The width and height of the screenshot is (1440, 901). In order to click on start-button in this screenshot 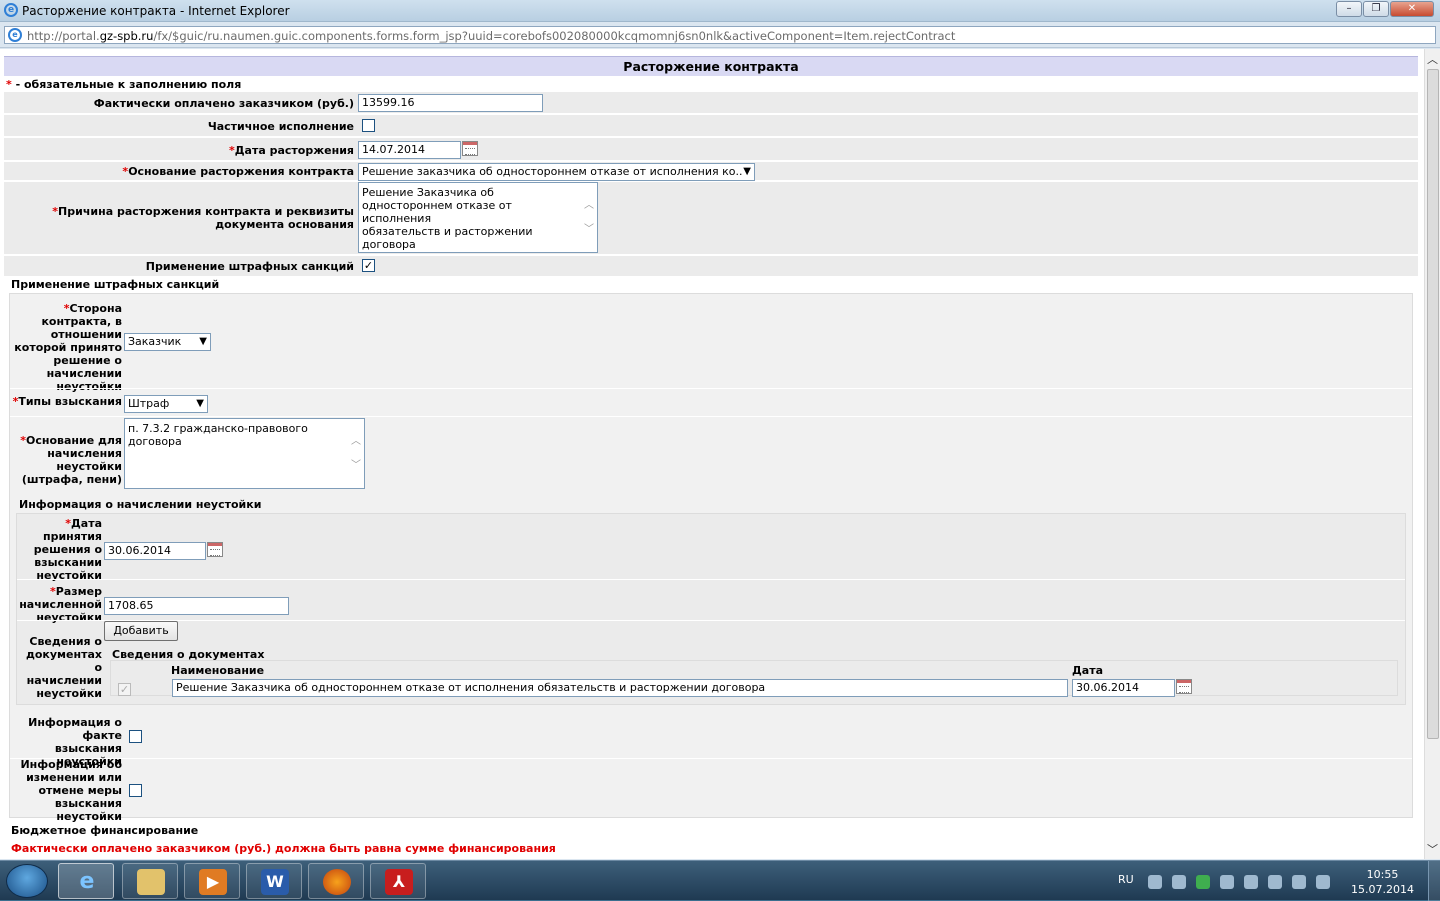, I will do `click(27, 881)`.